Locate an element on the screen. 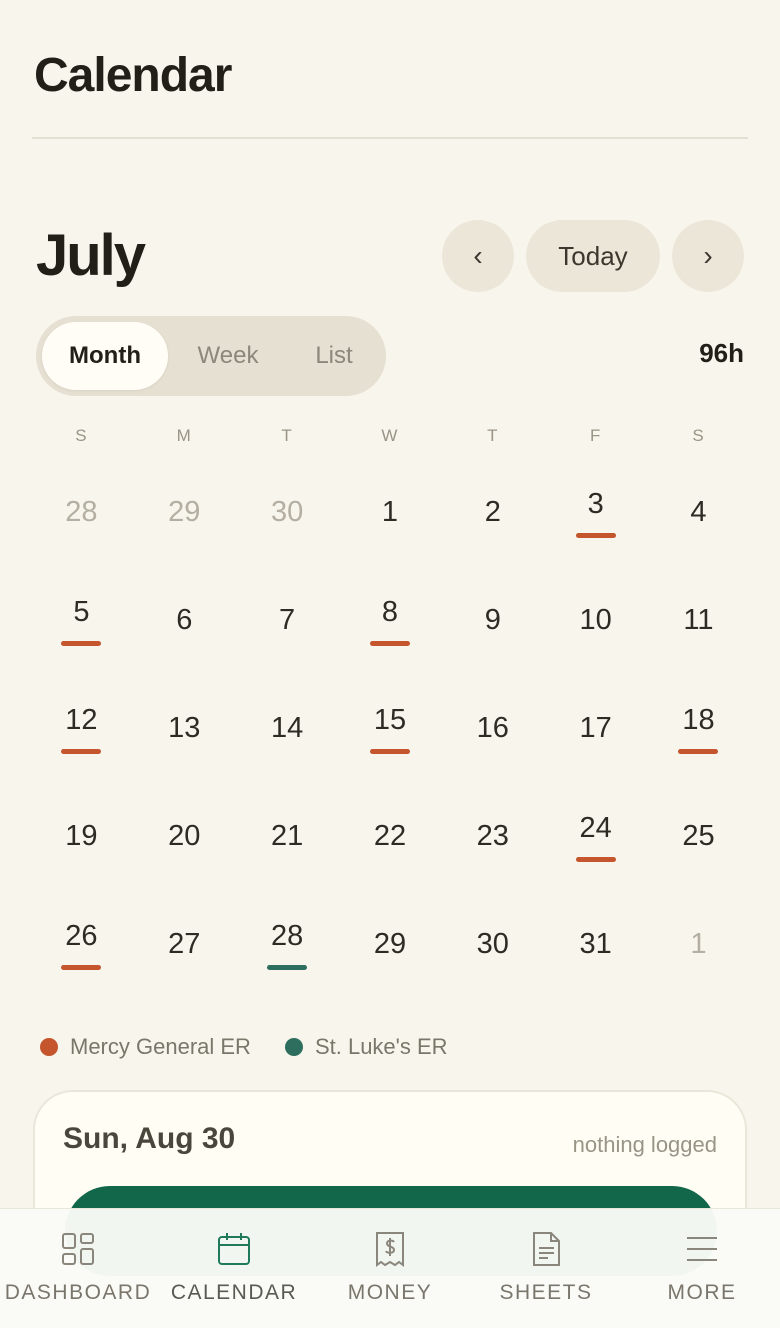 The image size is (780, 1328). page-title: Calendar is located at coordinates (133, 75).